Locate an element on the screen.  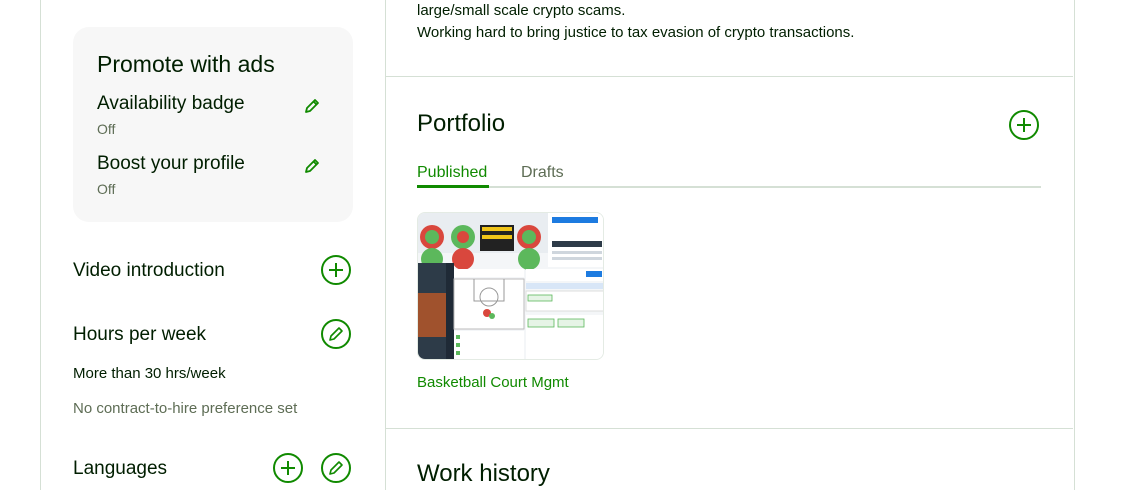
boost-profile-status: Off is located at coordinates (106, 189).